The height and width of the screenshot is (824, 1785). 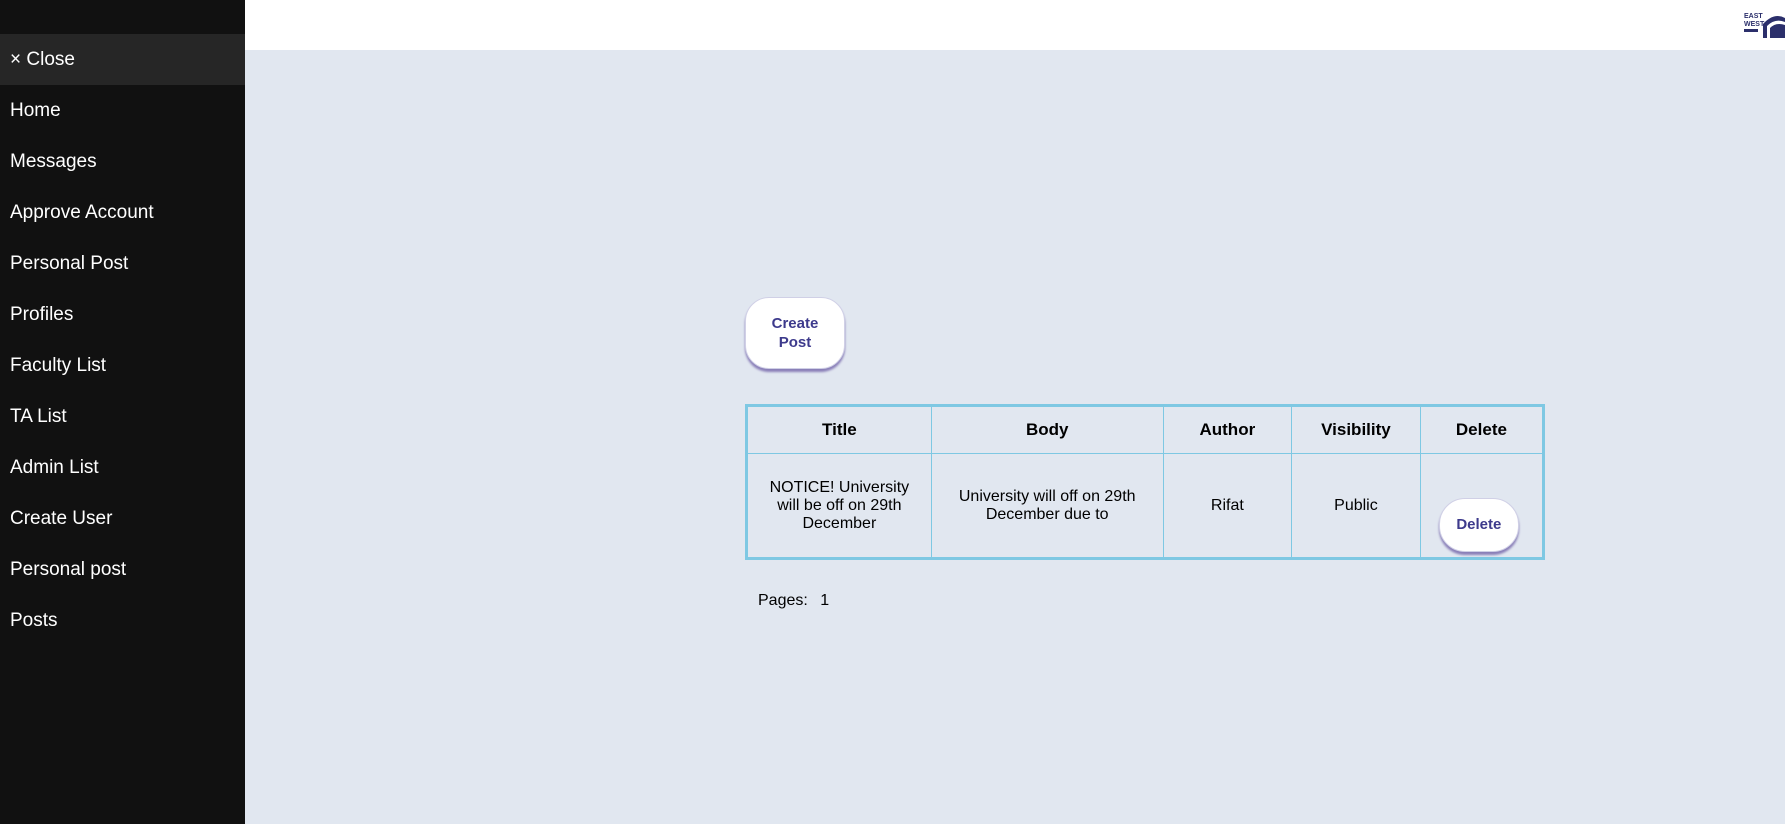 I want to click on close-sidebar-button: × Close, so click(x=122, y=59).